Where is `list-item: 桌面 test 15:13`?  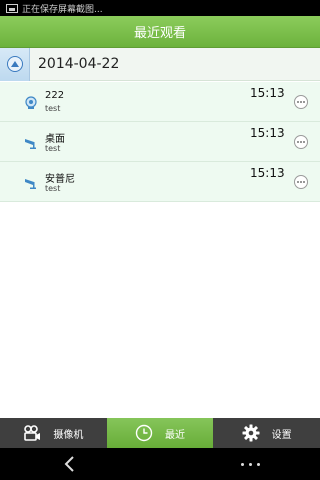 list-item: 桌面 test 15:13 is located at coordinates (160, 142).